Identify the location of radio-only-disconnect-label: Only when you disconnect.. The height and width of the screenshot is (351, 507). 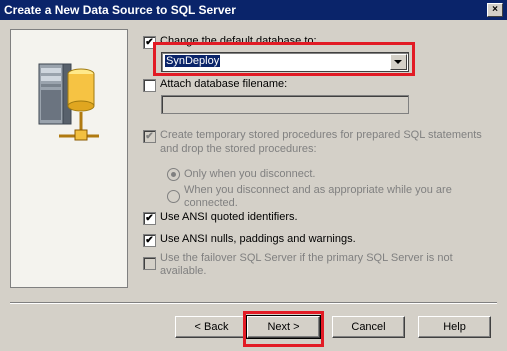
(250, 174).